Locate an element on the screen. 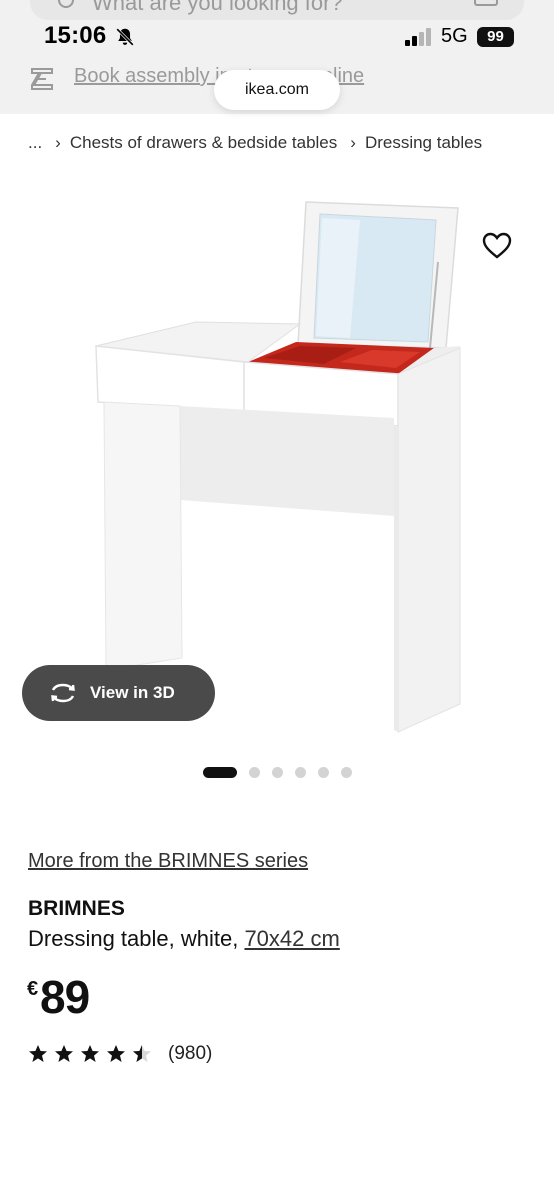 The width and height of the screenshot is (554, 1200). rotate-3d-icon is located at coordinates (63, 693).